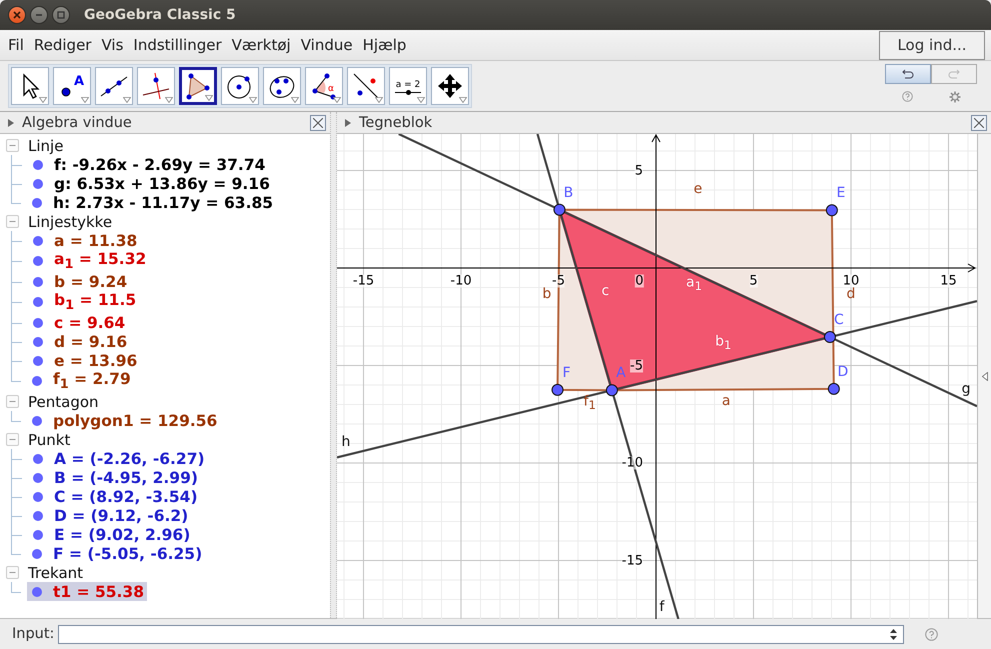 Image resolution: width=991 pixels, height=649 pixels. I want to click on tool-button: a = 2, so click(408, 86).